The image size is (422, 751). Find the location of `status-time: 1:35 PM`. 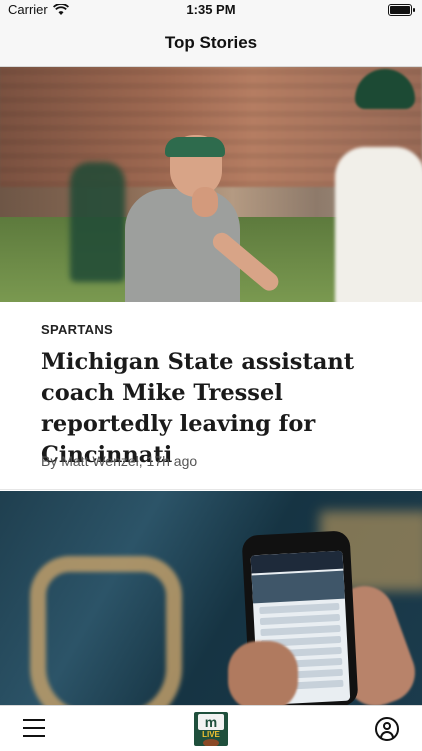

status-time: 1:35 PM is located at coordinates (211, 9).